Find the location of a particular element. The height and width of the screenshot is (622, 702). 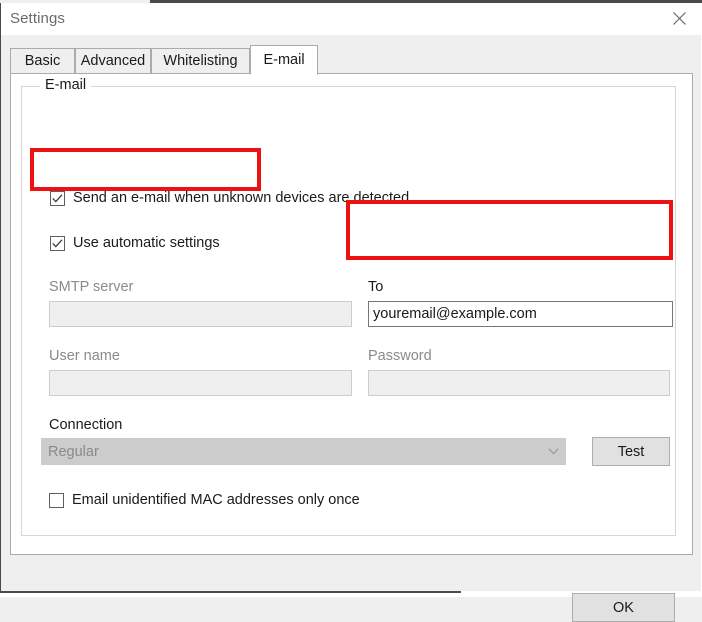

smtp-server-input is located at coordinates (200, 314).